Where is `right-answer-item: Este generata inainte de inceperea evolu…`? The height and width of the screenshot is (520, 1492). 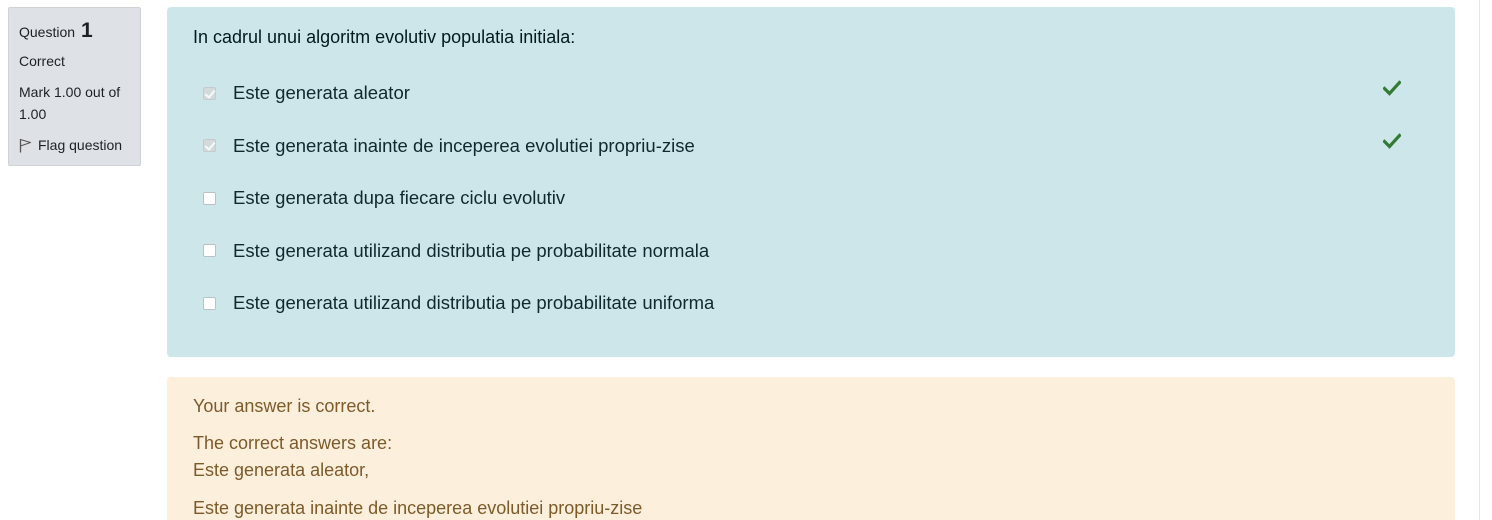 right-answer-item: Este generata inainte de inceperea evolu… is located at coordinates (418, 508).